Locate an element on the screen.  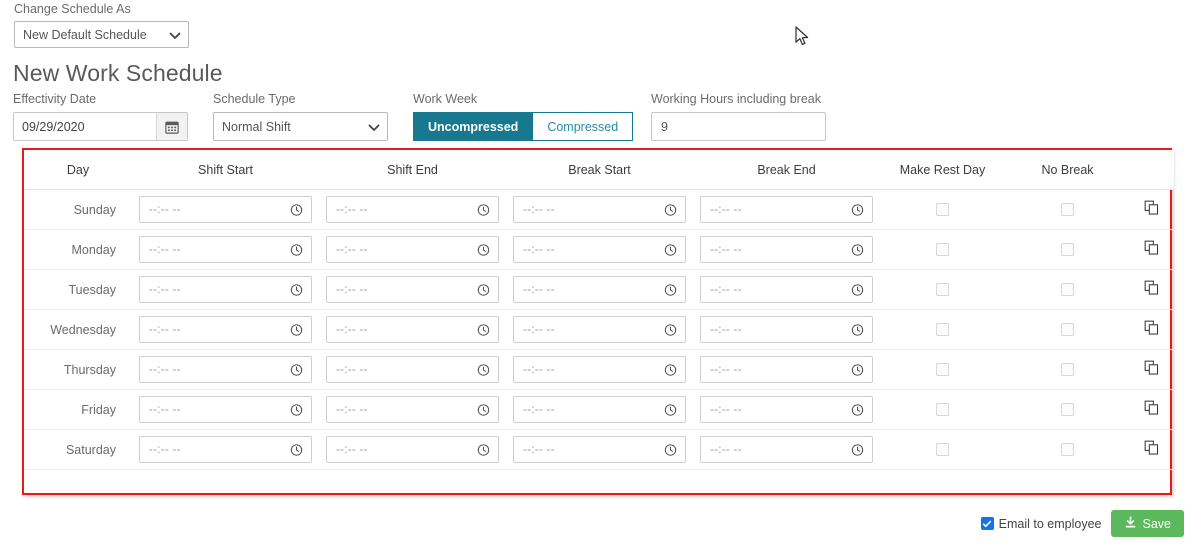
day-label: Tuesday is located at coordinates (78, 289).